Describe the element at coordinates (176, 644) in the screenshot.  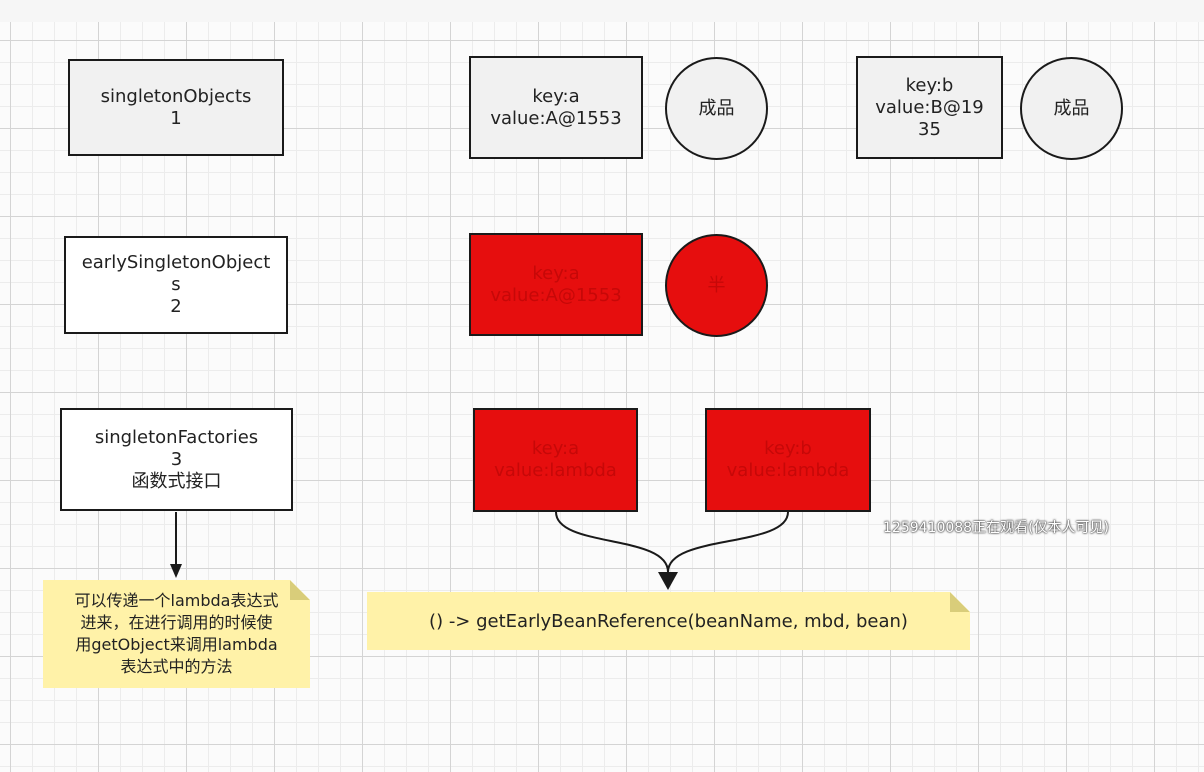
I see `note-line-3: 用getObject来调用lambda` at that location.